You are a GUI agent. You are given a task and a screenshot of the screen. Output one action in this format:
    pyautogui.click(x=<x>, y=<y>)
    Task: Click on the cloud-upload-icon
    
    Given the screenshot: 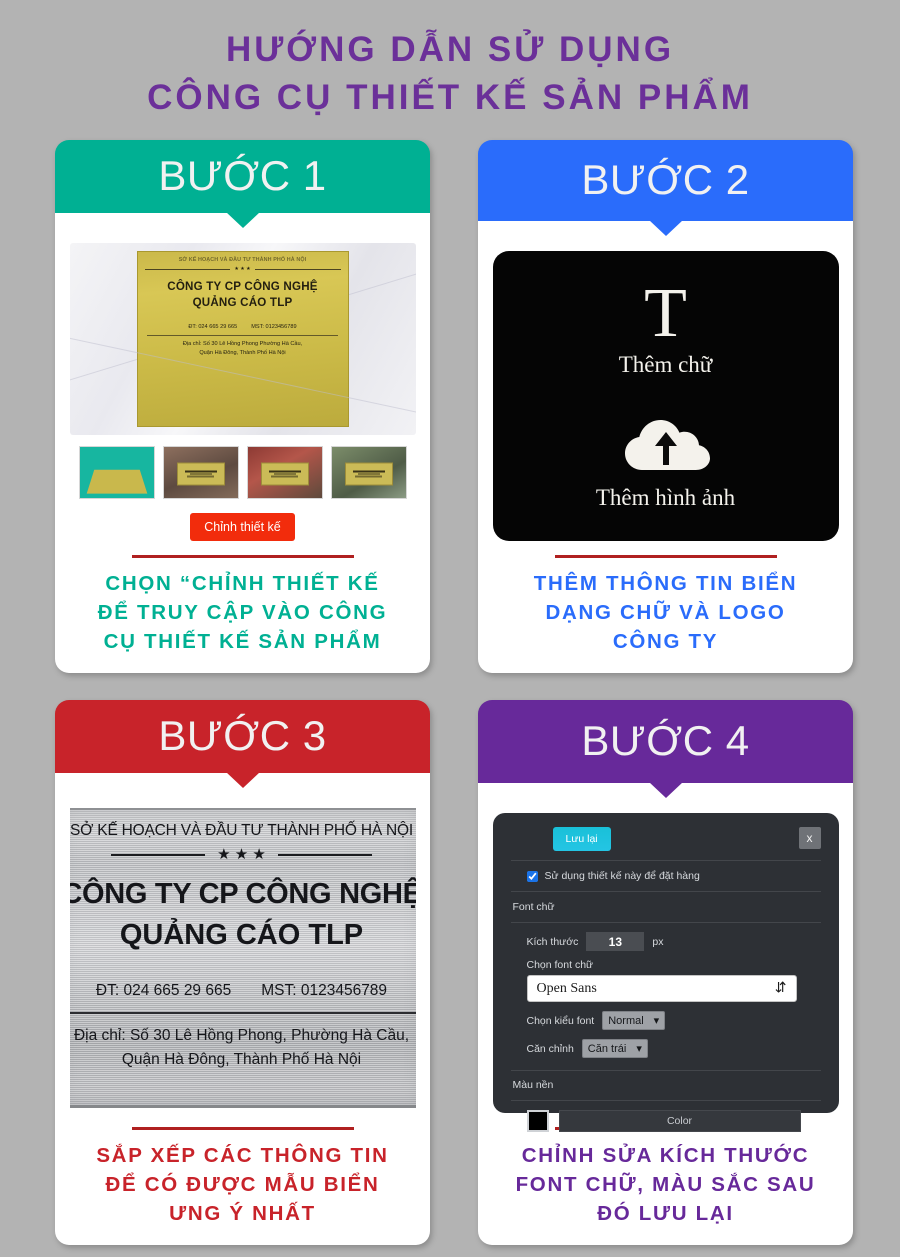 What is the action you would take?
    pyautogui.click(x=666, y=443)
    